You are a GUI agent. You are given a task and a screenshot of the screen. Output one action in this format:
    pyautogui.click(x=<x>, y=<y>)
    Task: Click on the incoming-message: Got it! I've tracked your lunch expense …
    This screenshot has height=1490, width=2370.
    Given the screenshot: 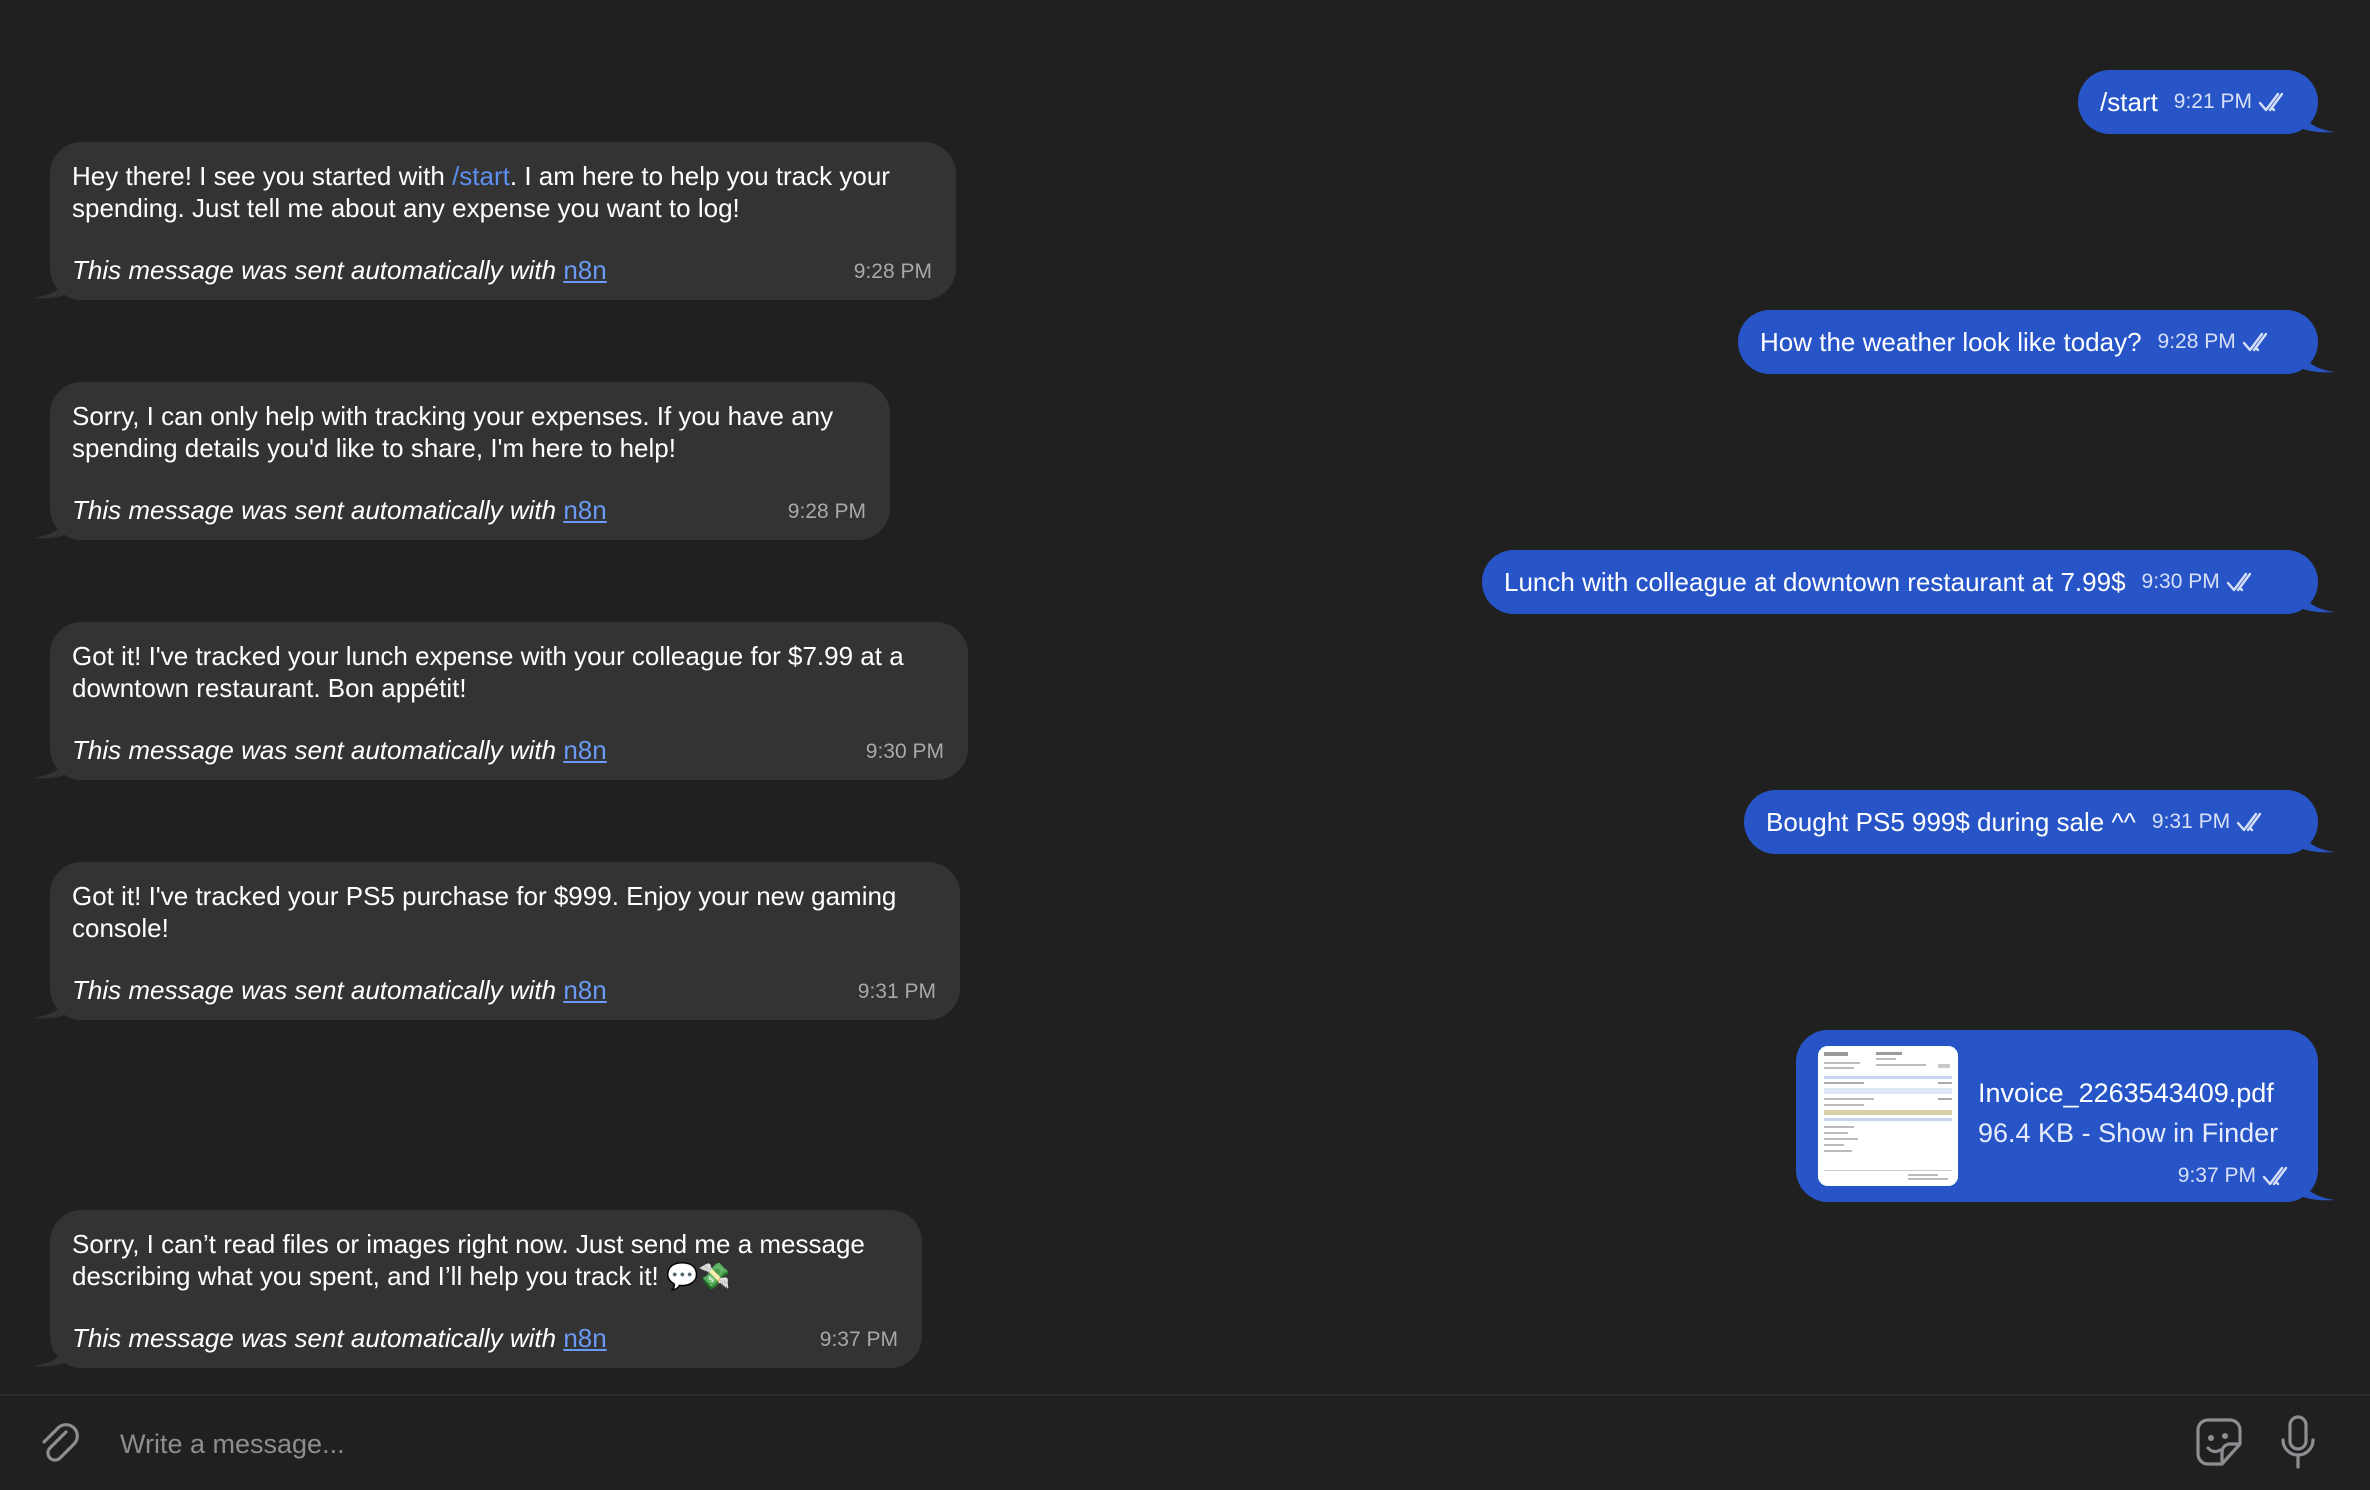 What is the action you would take?
    pyautogui.click(x=500, y=701)
    